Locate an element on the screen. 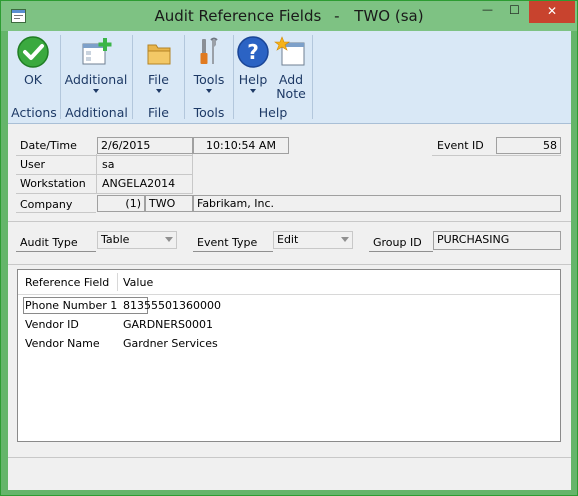  group-id-label: Group ID is located at coordinates (397, 242).